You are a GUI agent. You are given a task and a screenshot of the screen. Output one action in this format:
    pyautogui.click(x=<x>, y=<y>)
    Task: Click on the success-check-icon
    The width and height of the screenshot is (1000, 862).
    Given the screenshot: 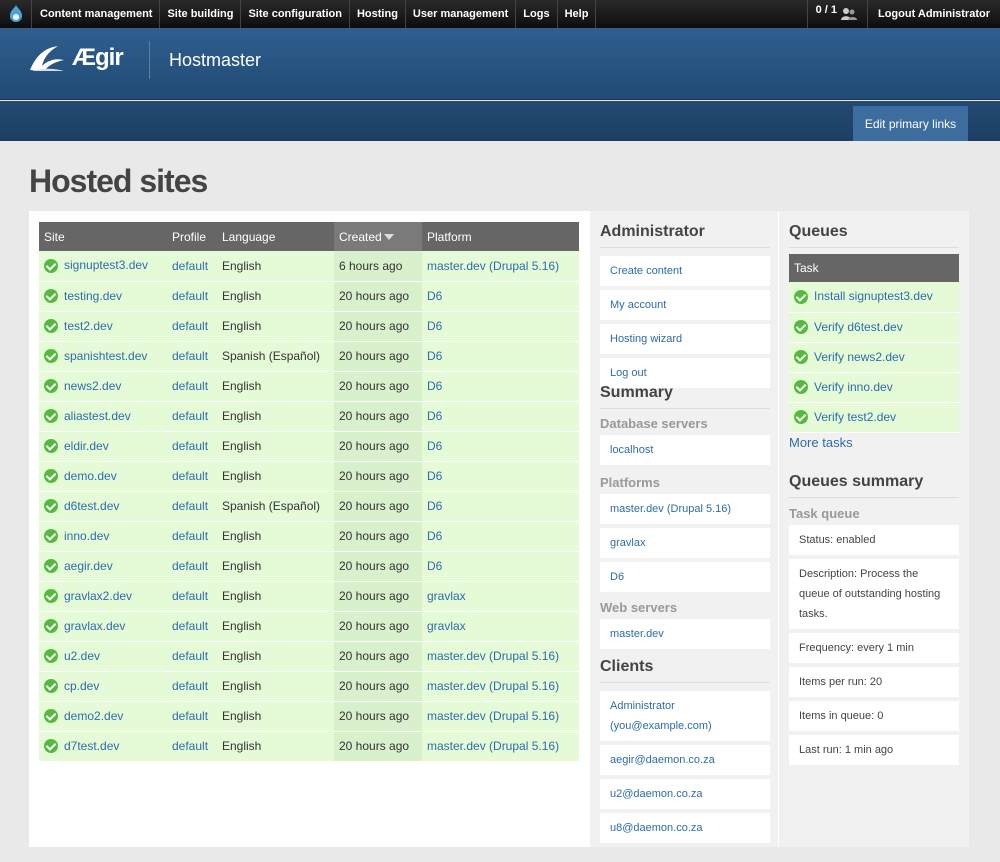 What is the action you would take?
    pyautogui.click(x=51, y=386)
    